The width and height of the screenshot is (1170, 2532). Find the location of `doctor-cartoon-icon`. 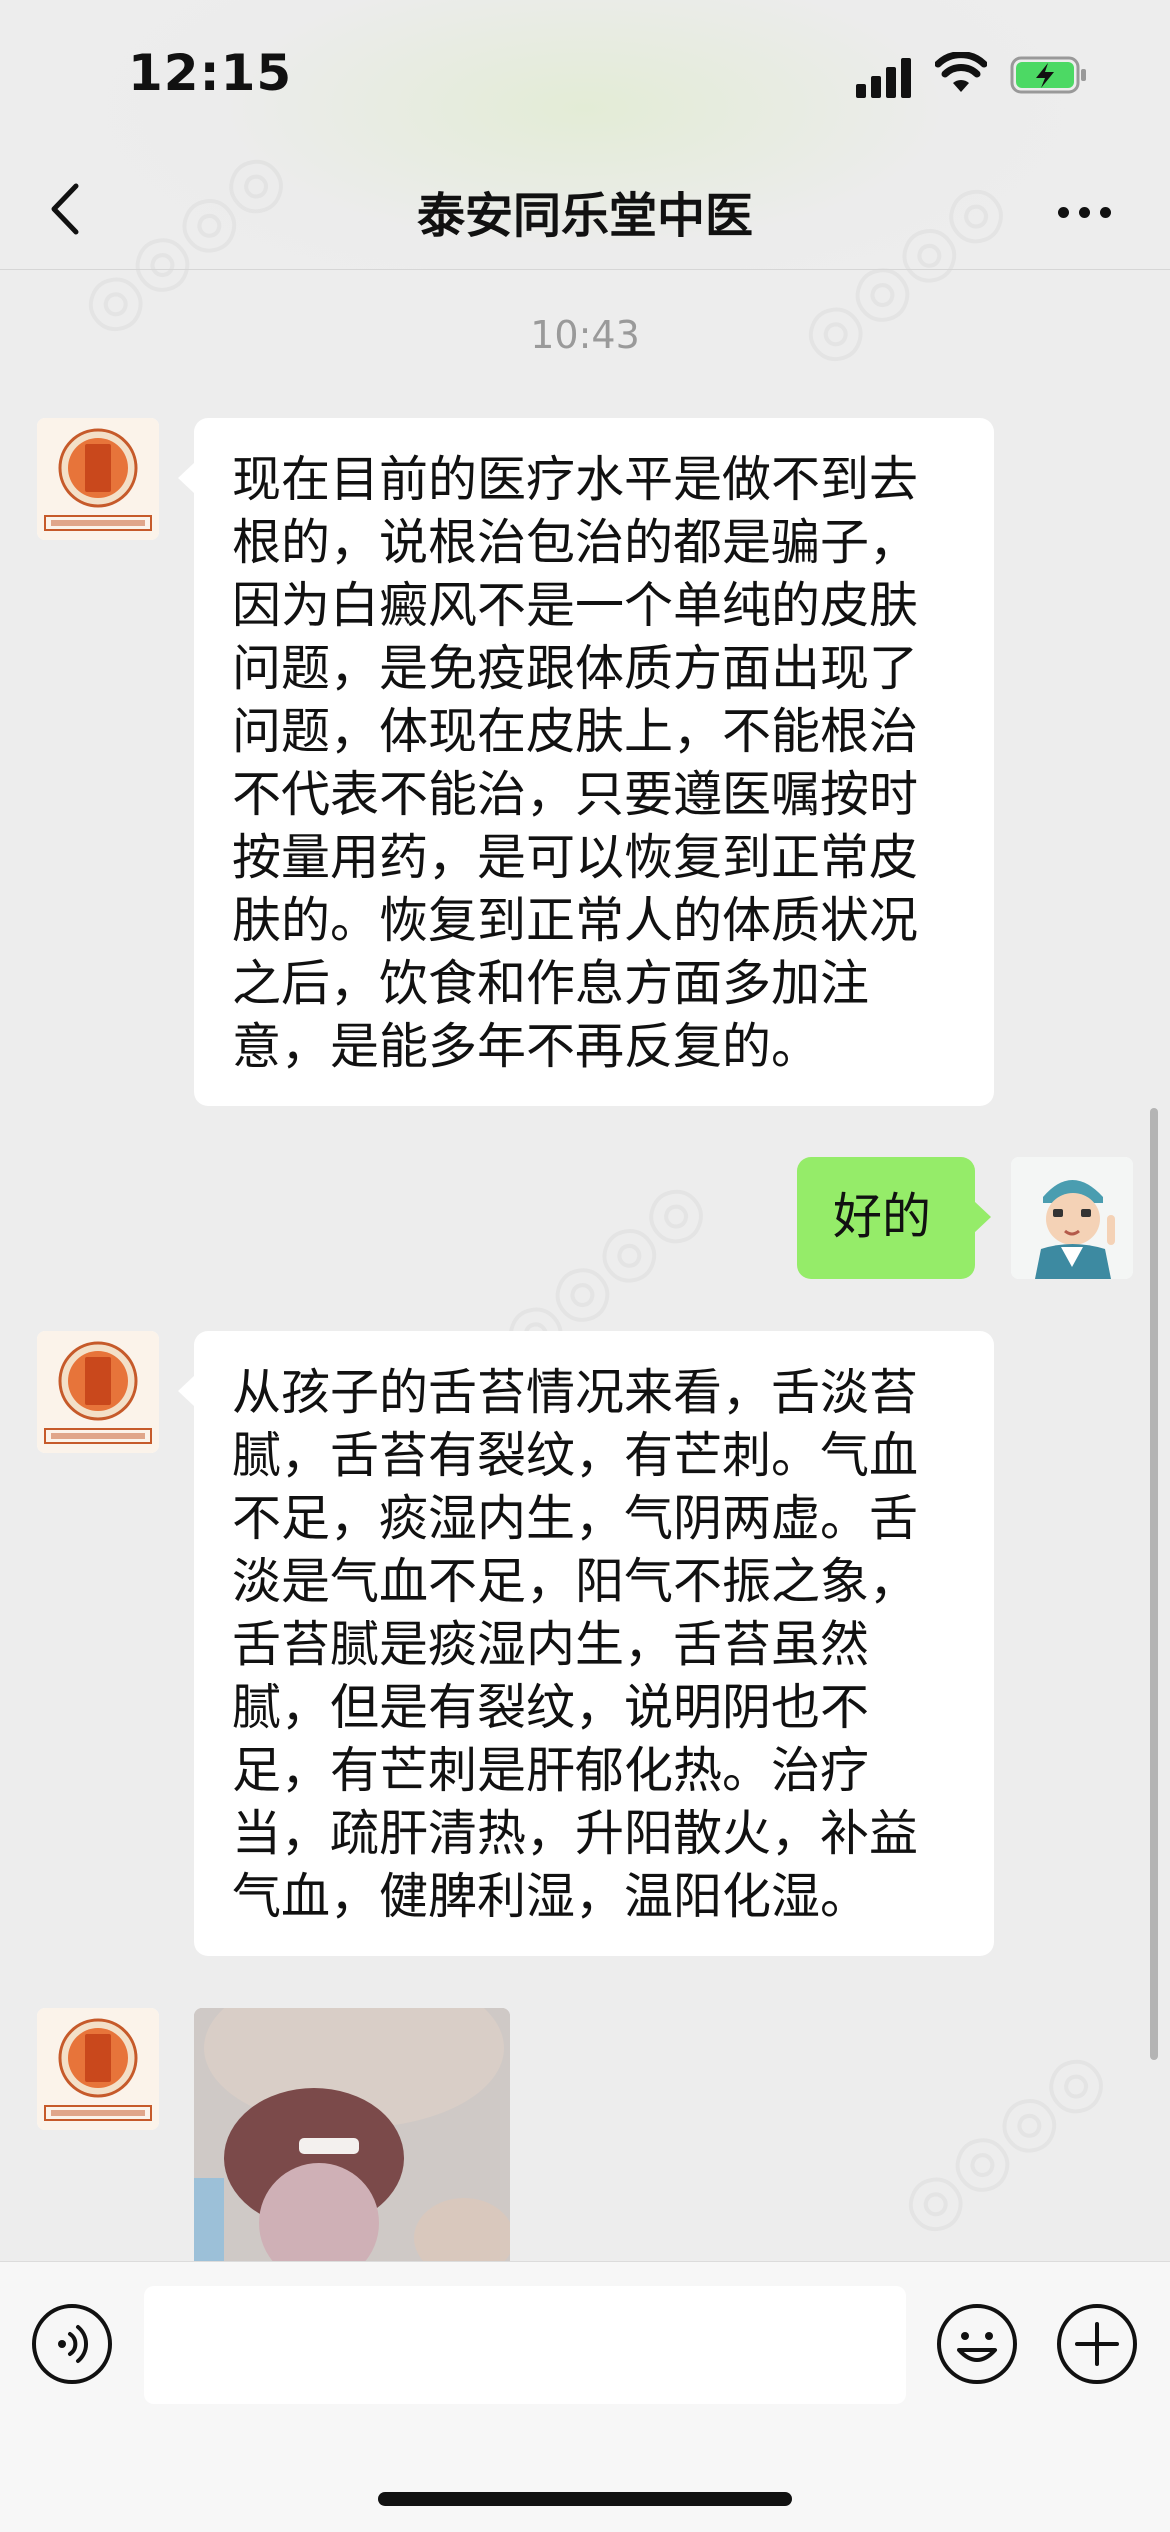

doctor-cartoon-icon is located at coordinates (1072, 1218).